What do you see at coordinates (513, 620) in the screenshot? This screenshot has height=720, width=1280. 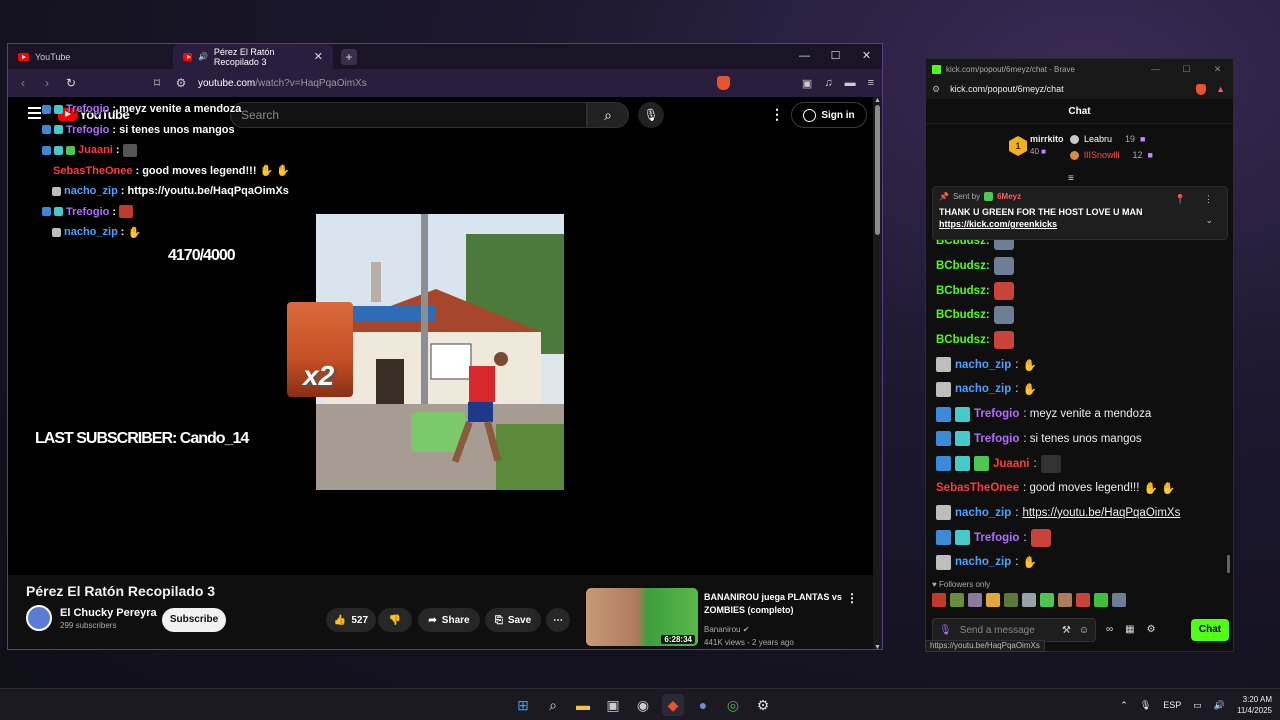 I see `save-button: ⎘ Save` at bounding box center [513, 620].